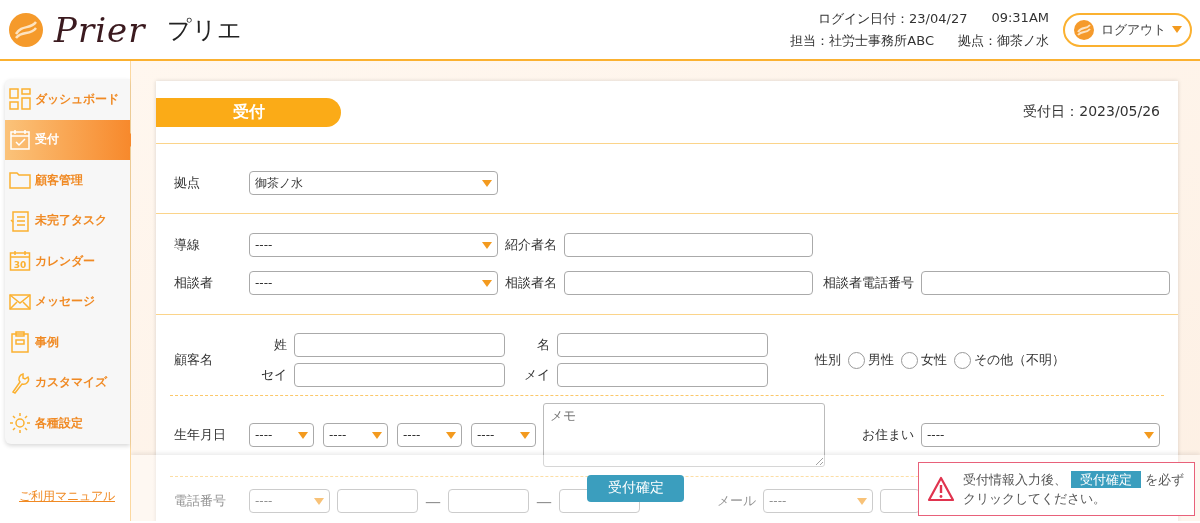 The width and height of the screenshot is (1200, 523). Describe the element at coordinates (888, 435) in the screenshot. I see `field-label: お住まい` at that location.